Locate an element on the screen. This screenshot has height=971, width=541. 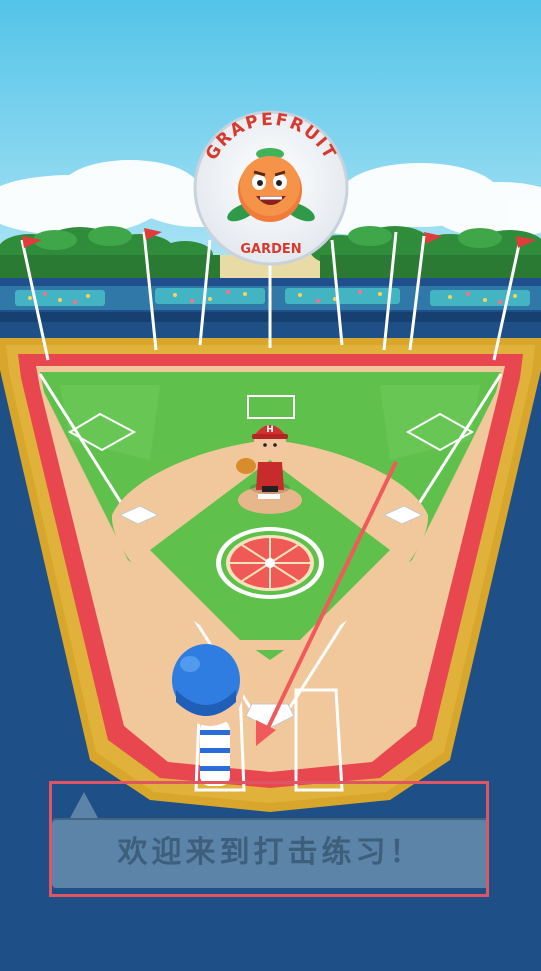
stadium-sign: GRAPEFRUIT GARDEN is located at coordinates (271, 188).